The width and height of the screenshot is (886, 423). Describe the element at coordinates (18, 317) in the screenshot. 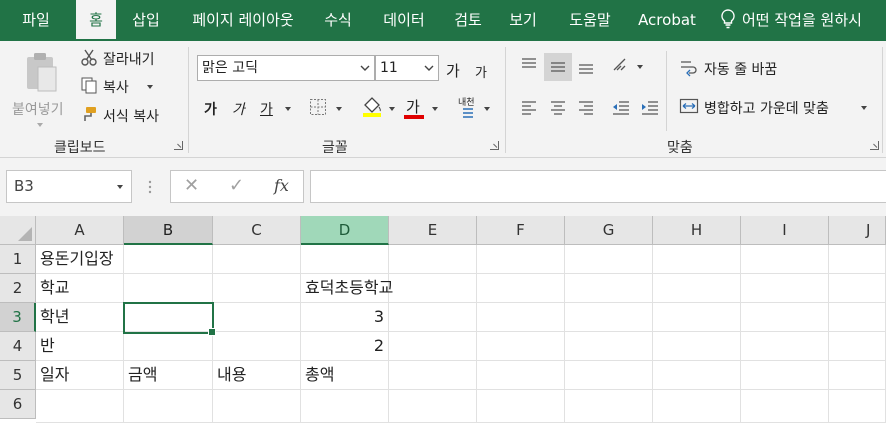

I see `row-header-3: 3` at that location.